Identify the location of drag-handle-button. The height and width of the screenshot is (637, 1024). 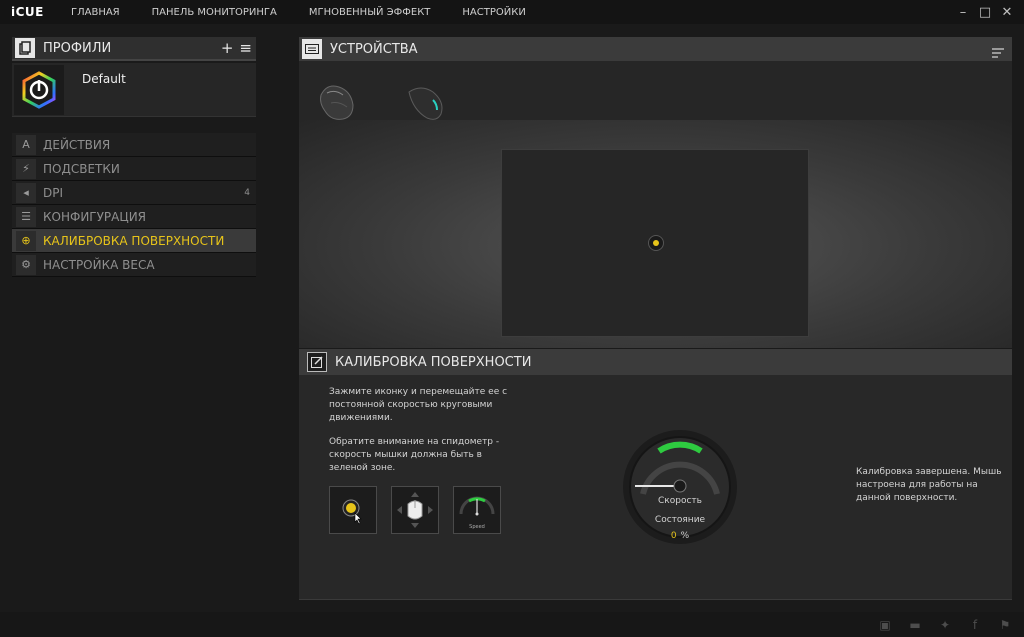
(353, 510).